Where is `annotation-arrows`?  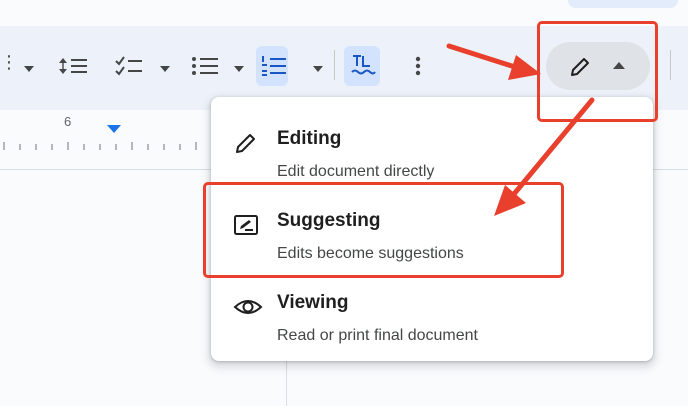 annotation-arrows is located at coordinates (520, 129).